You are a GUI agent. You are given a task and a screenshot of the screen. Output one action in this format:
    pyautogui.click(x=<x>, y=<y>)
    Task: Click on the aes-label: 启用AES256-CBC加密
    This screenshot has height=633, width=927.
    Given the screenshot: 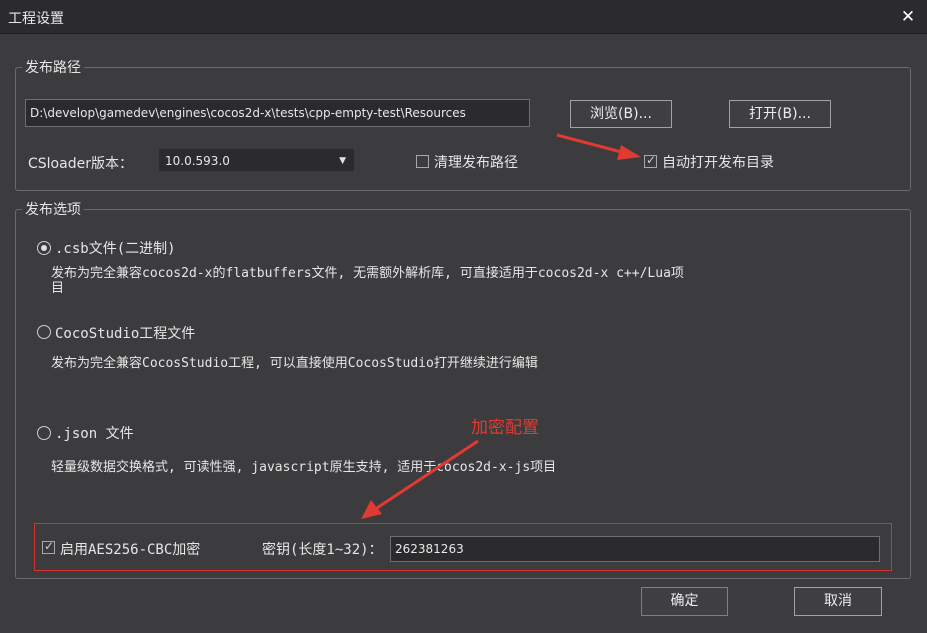 What is the action you would take?
    pyautogui.click(x=130, y=550)
    